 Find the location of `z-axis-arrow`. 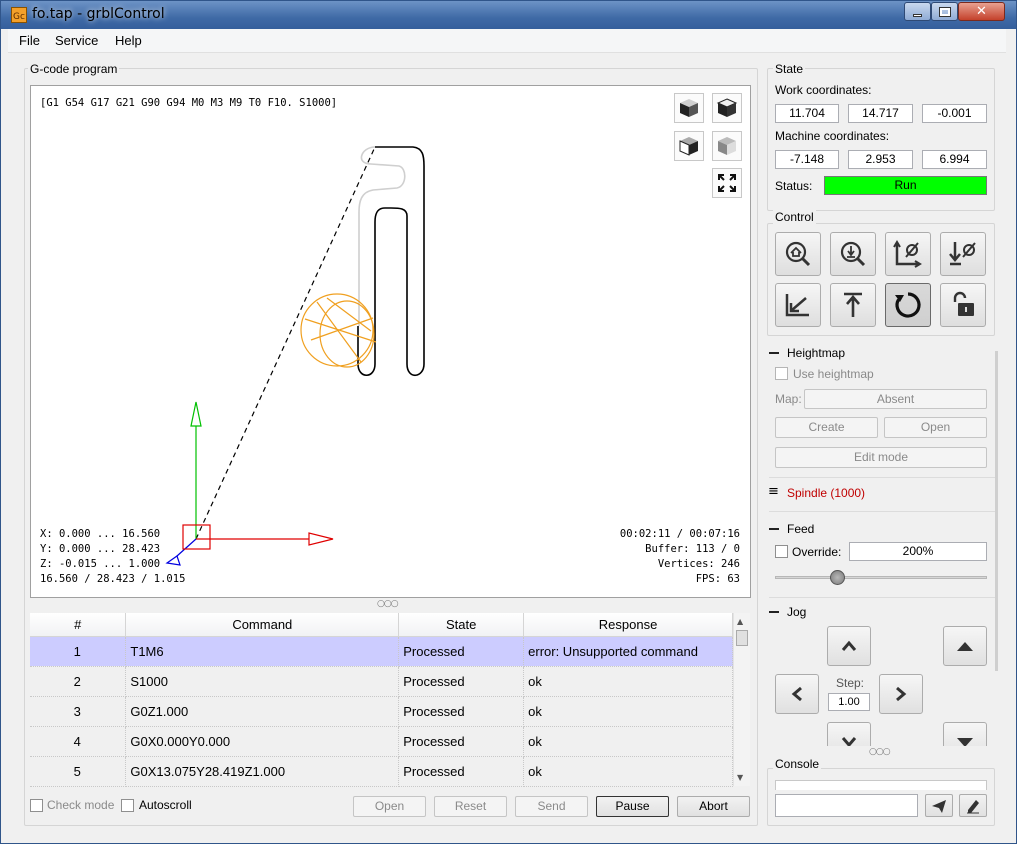

z-axis-arrow is located at coordinates (173, 560).